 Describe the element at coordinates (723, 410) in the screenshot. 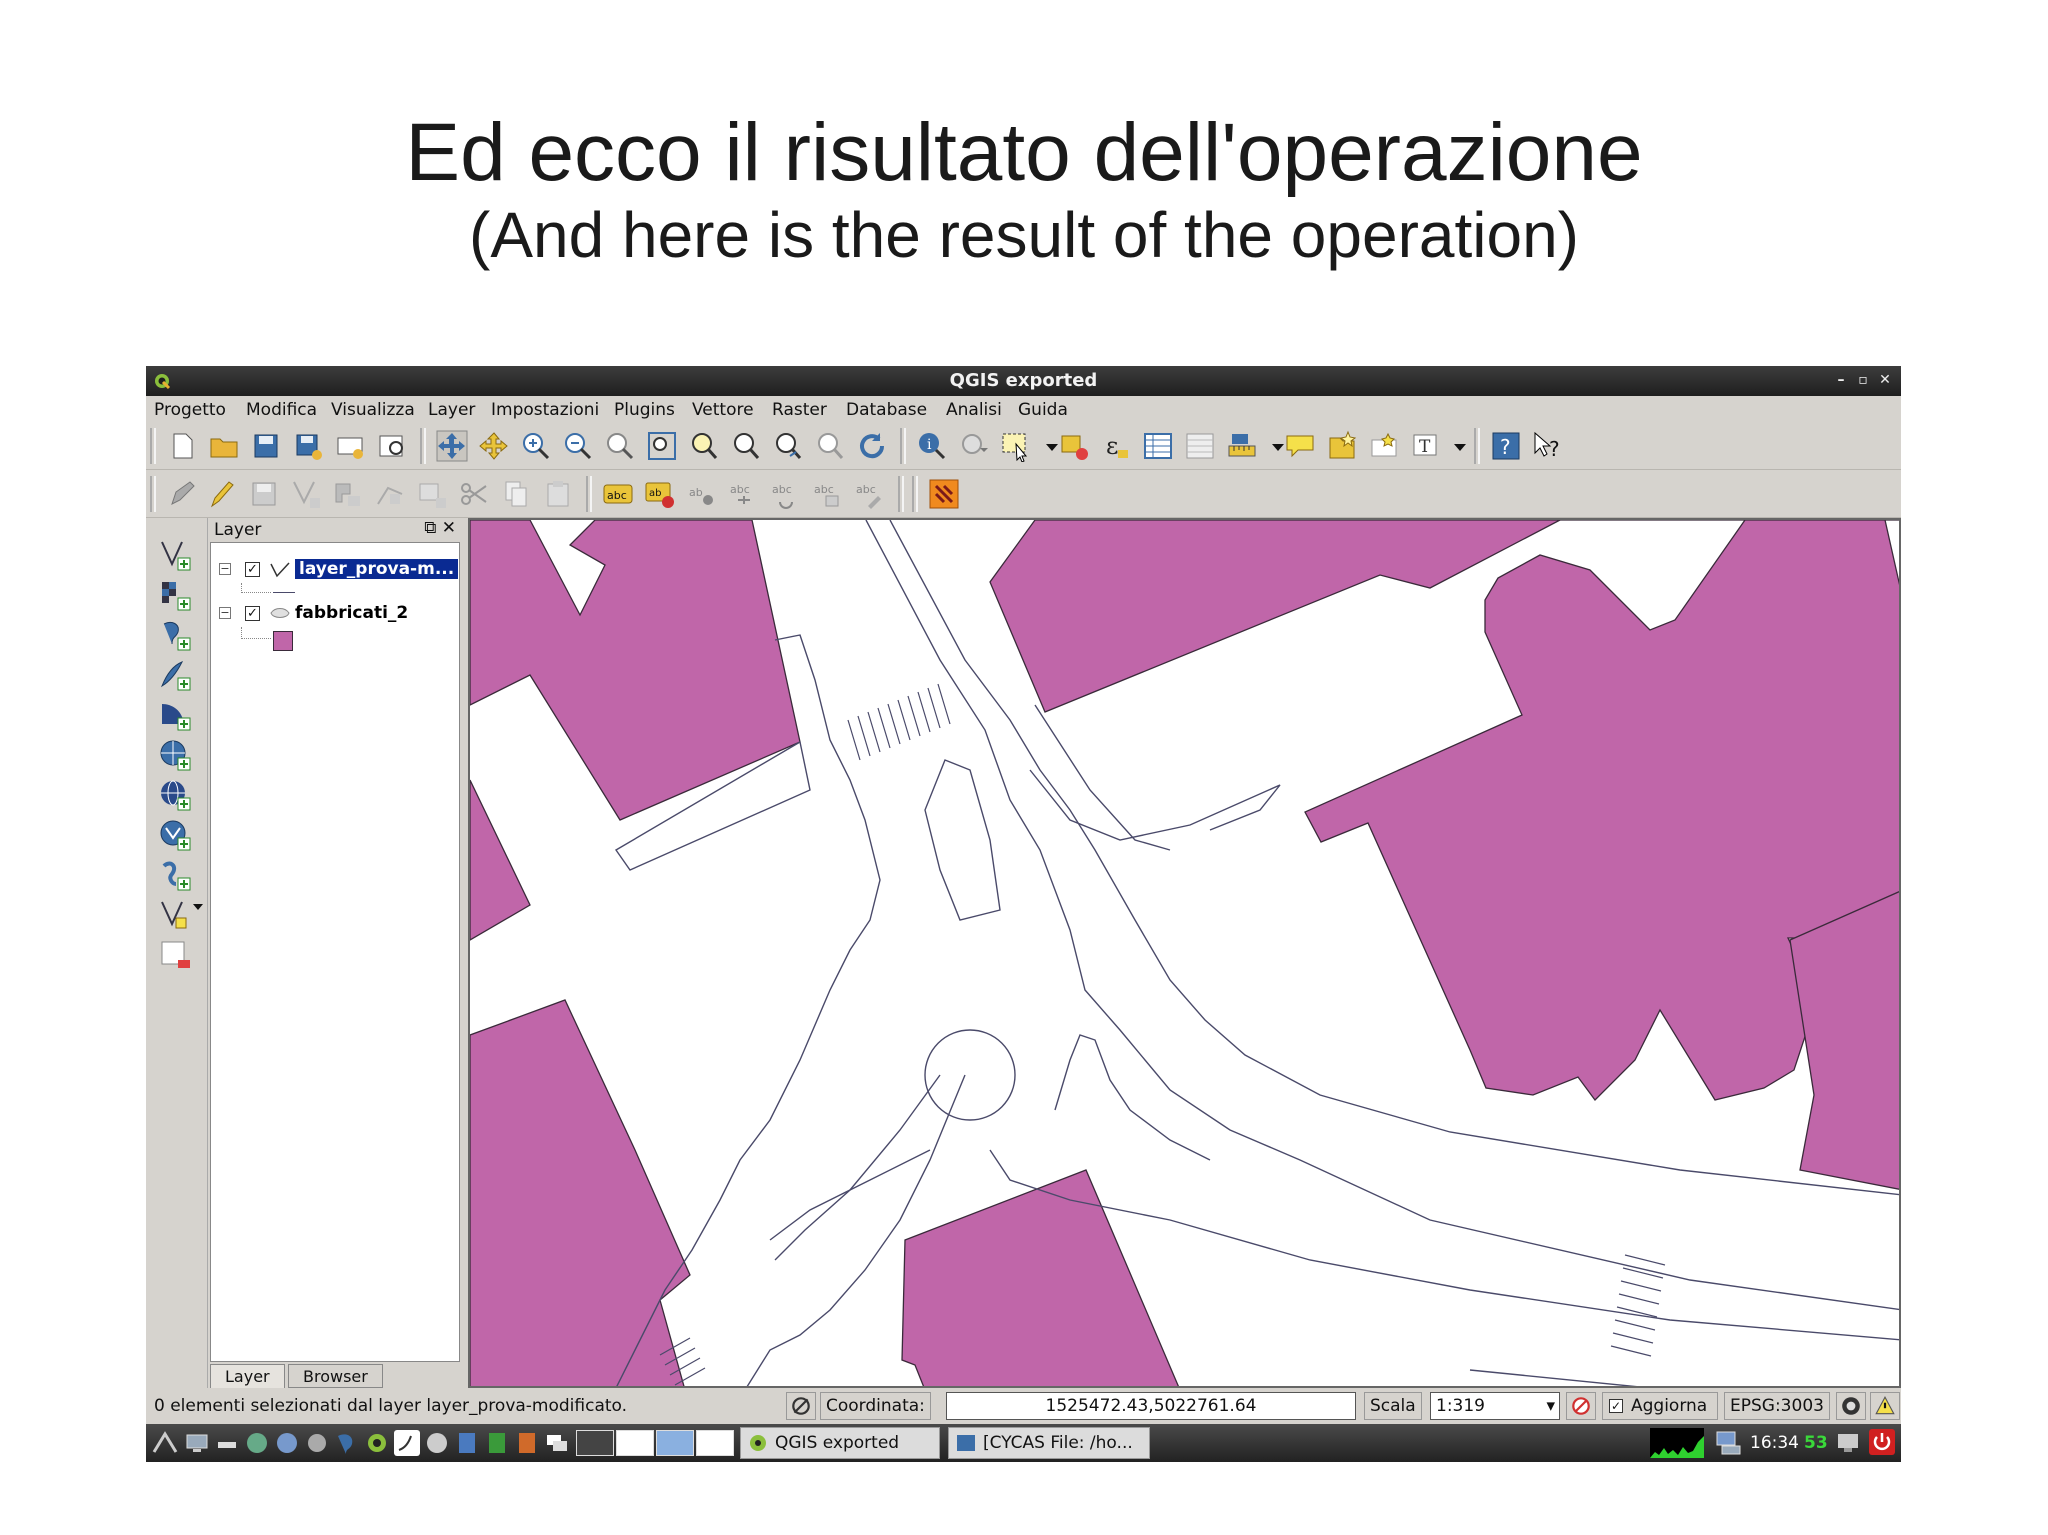

I see `menu-vettore: Vettore` at that location.